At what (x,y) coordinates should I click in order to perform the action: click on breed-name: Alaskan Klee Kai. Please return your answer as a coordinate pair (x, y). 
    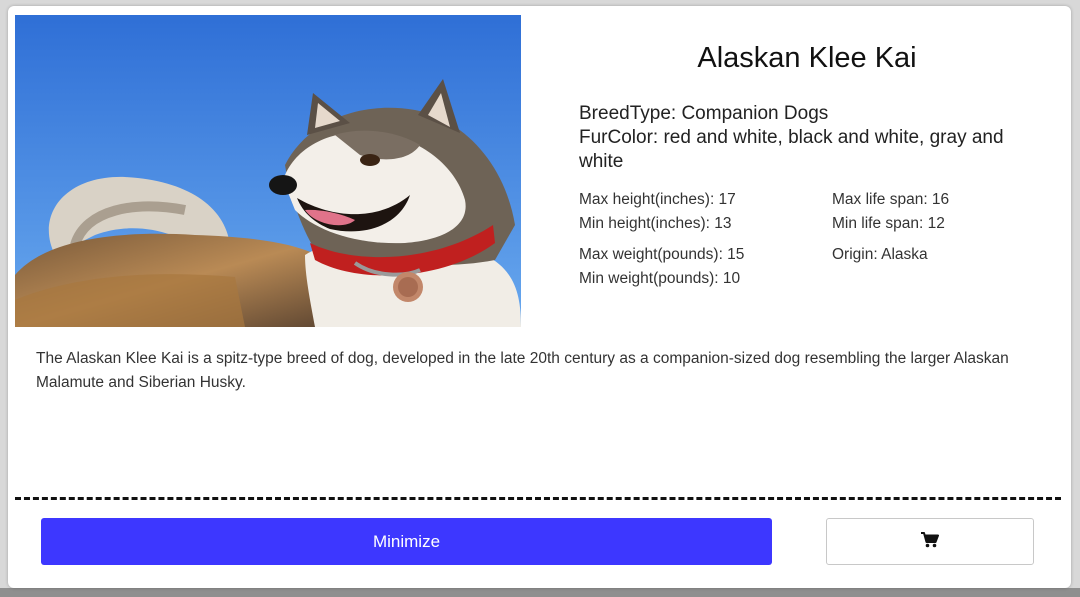
    Looking at the image, I should click on (807, 58).